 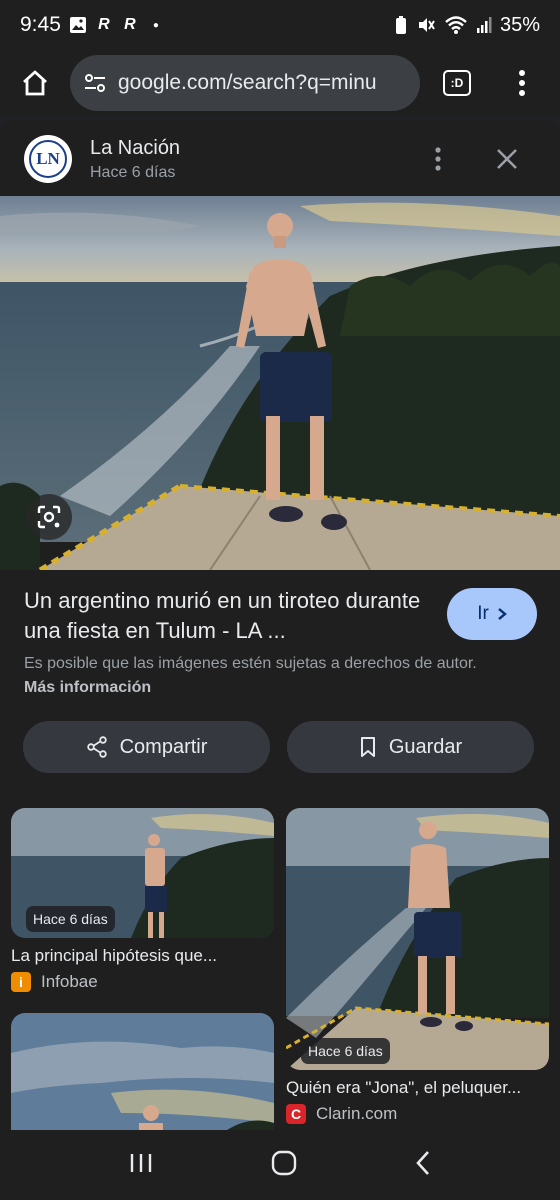 I want to click on browser-toolbar: google.com/search?q=minu :D, so click(x=280, y=83).